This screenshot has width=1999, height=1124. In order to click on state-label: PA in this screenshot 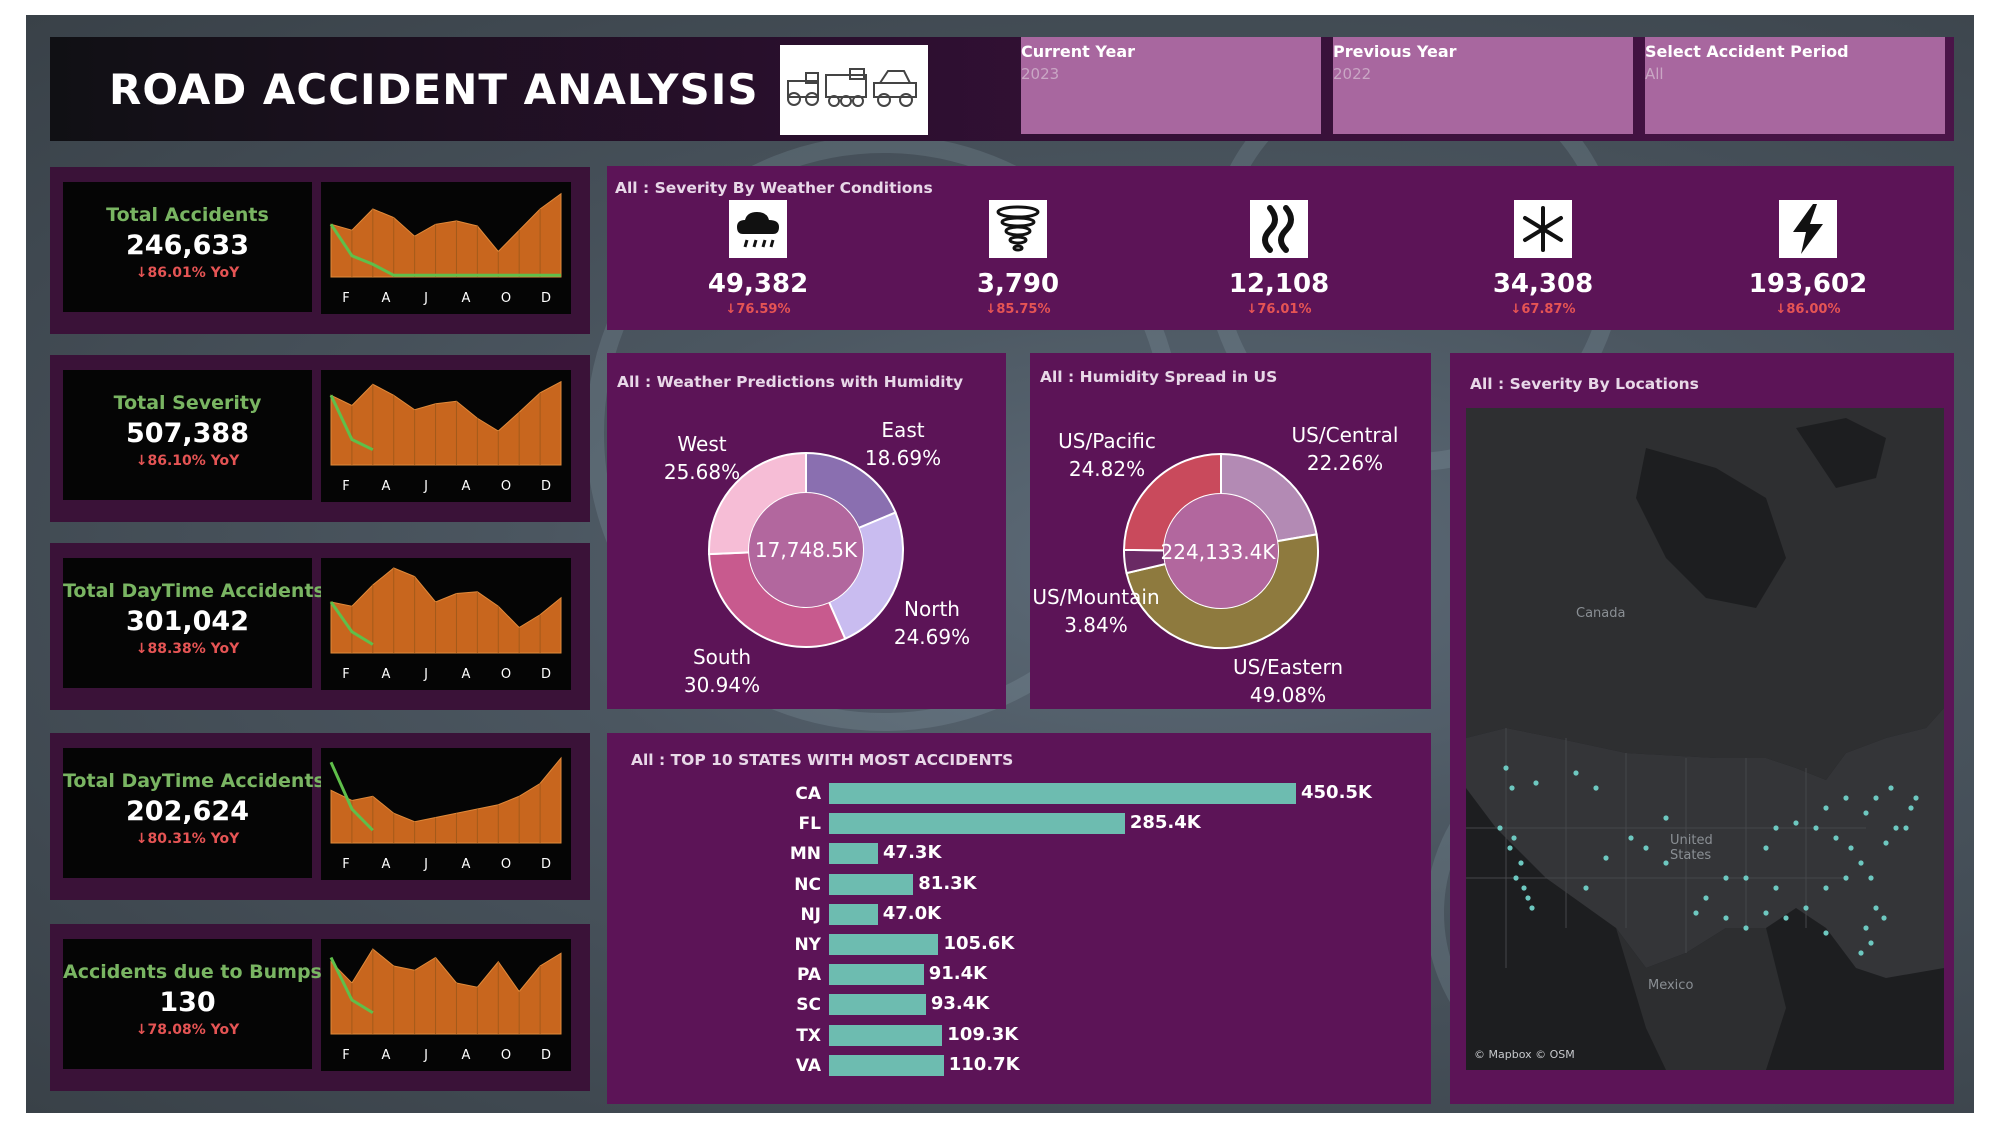, I will do `click(808, 975)`.